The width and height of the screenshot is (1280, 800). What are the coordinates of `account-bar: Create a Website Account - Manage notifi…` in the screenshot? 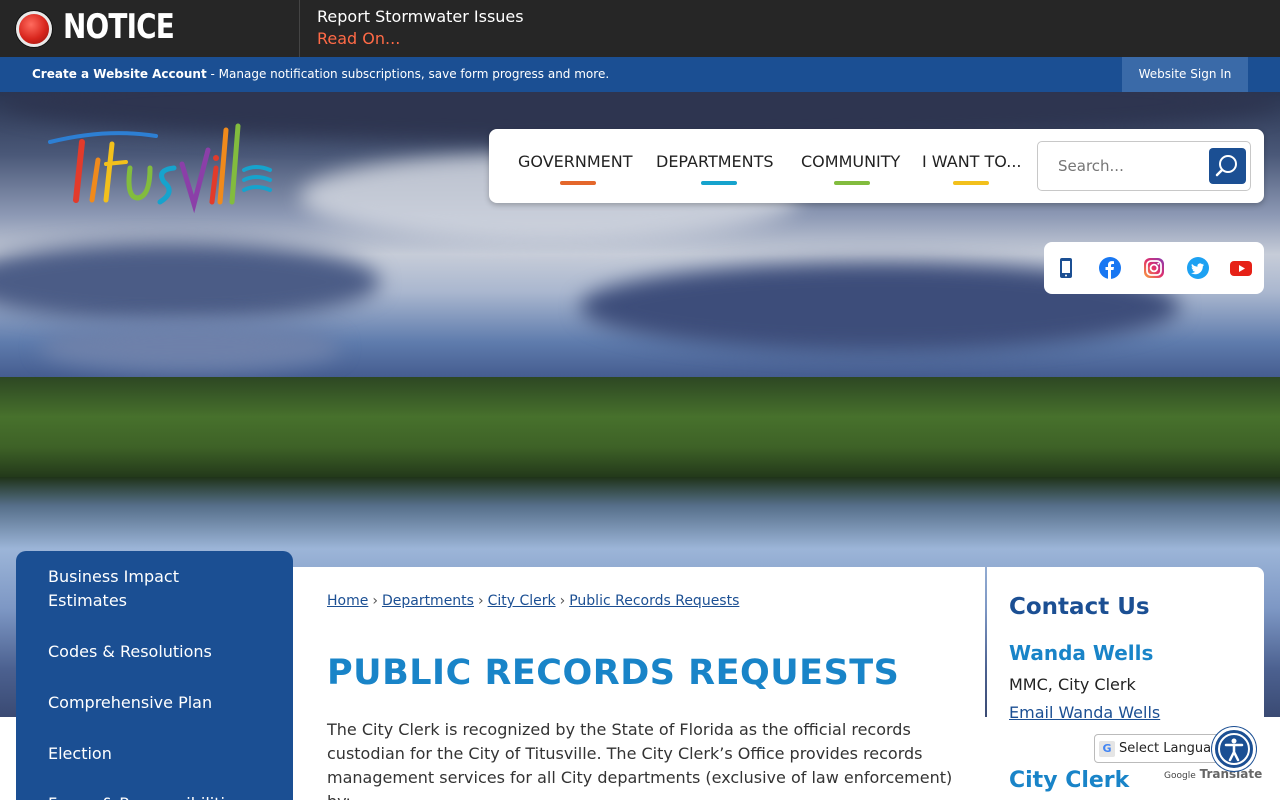 It's located at (640, 74).